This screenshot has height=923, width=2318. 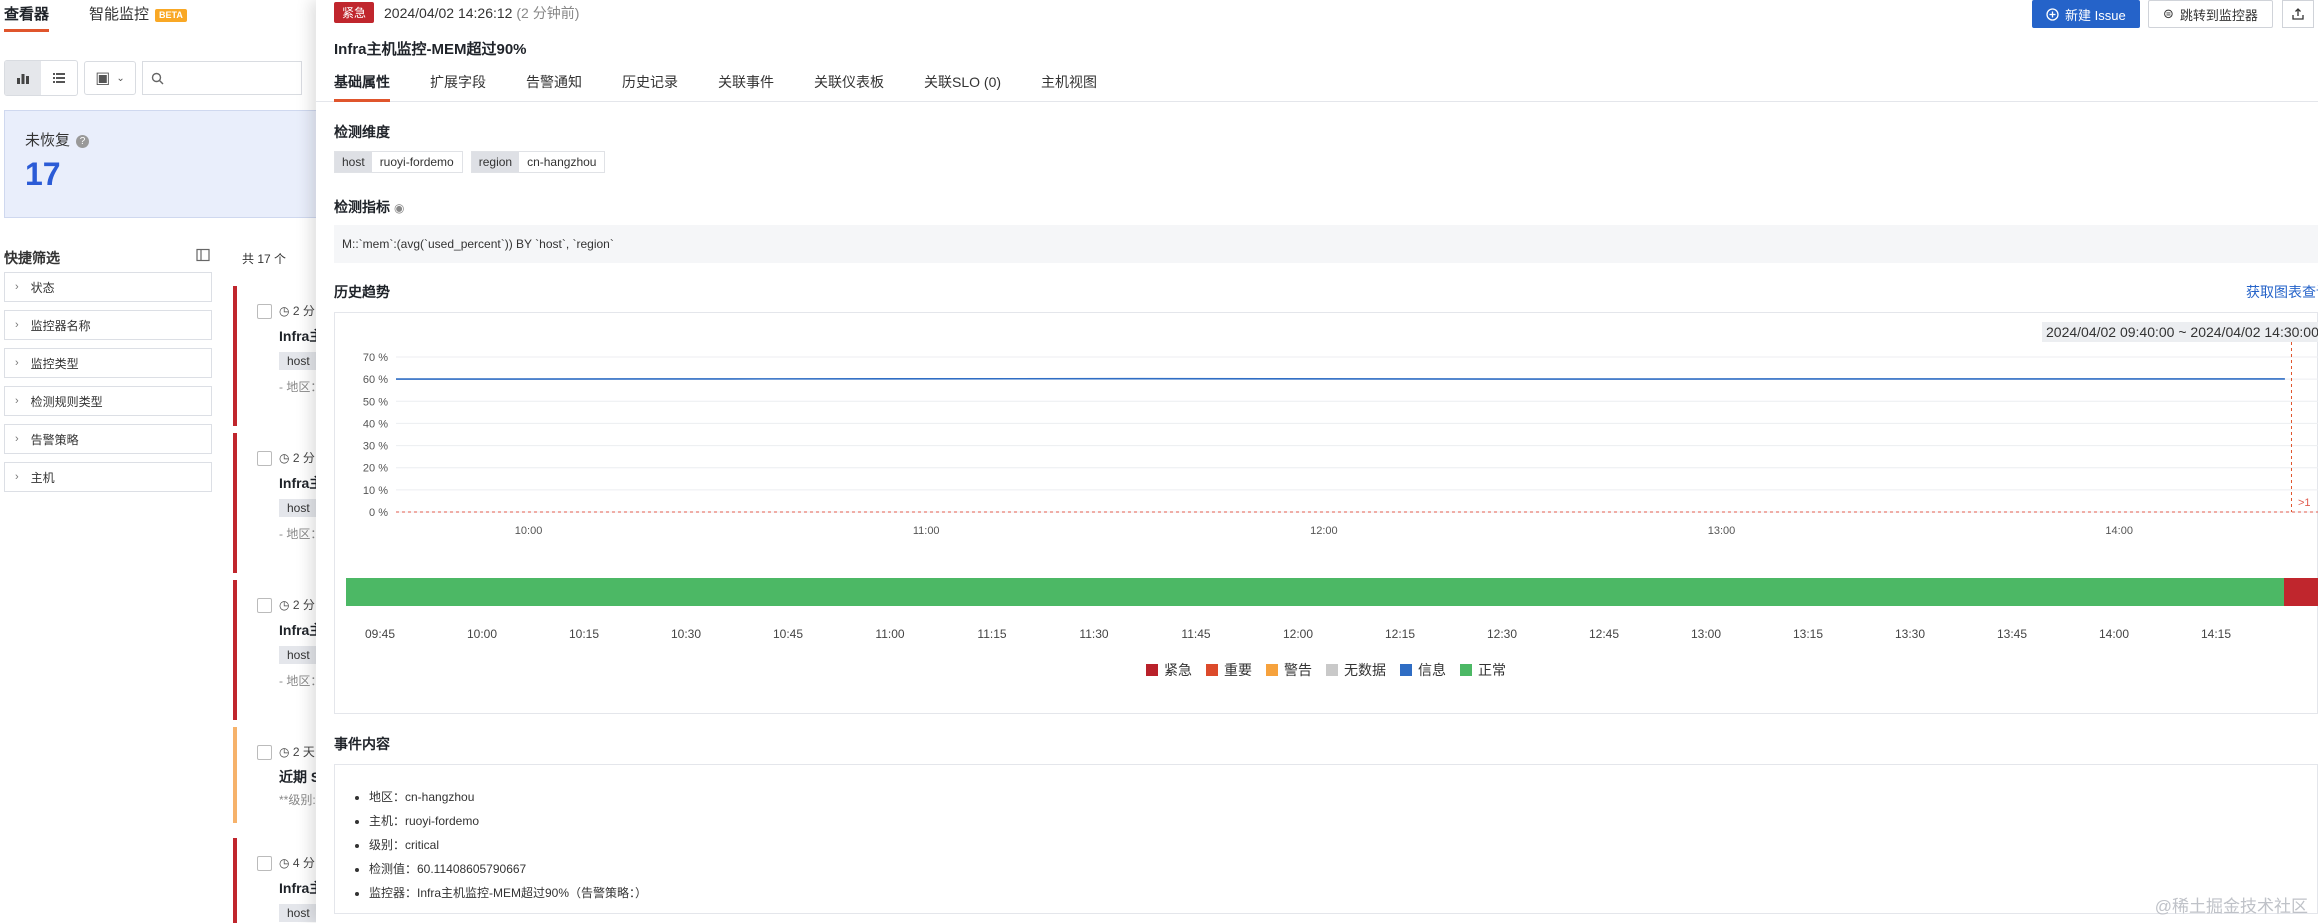 What do you see at coordinates (1272, 670) in the screenshot?
I see `legend-swatch-warning` at bounding box center [1272, 670].